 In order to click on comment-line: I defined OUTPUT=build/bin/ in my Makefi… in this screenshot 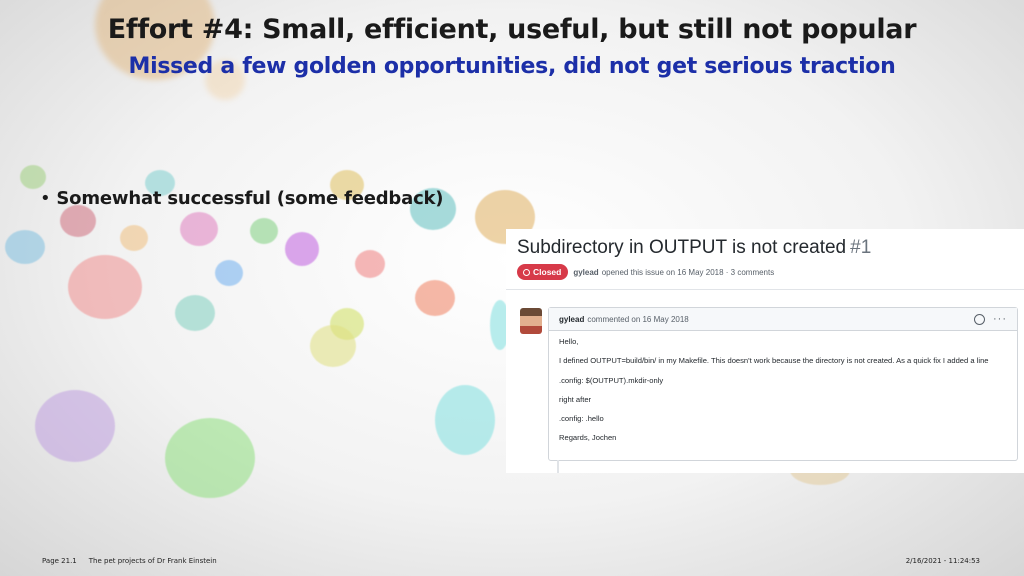, I will do `click(774, 361)`.